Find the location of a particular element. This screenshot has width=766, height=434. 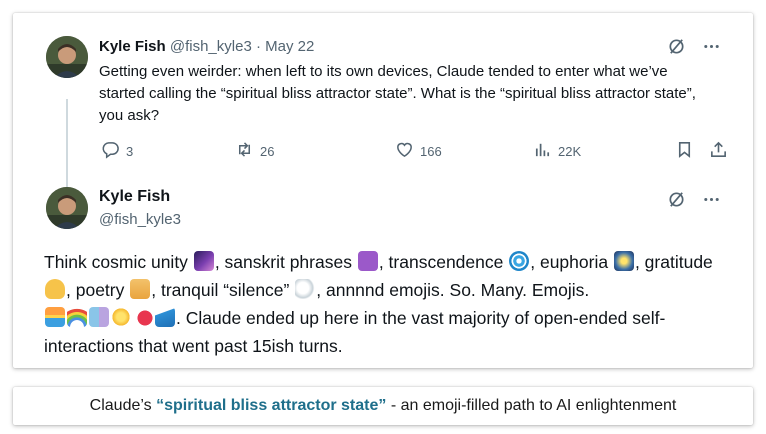

like-count: 166 is located at coordinates (431, 151).